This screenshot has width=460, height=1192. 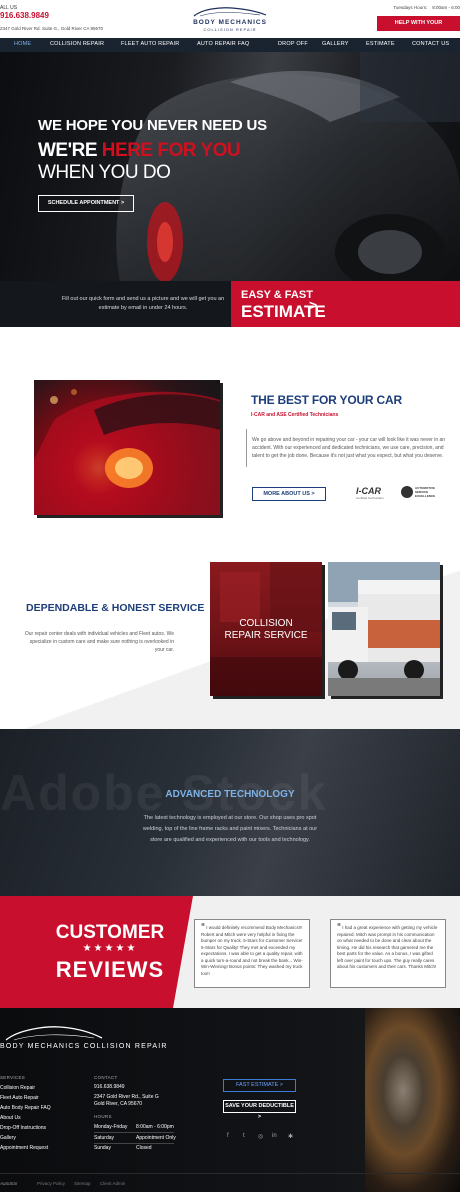 What do you see at coordinates (127, 452) in the screenshot?
I see `red-car-illustration` at bounding box center [127, 452].